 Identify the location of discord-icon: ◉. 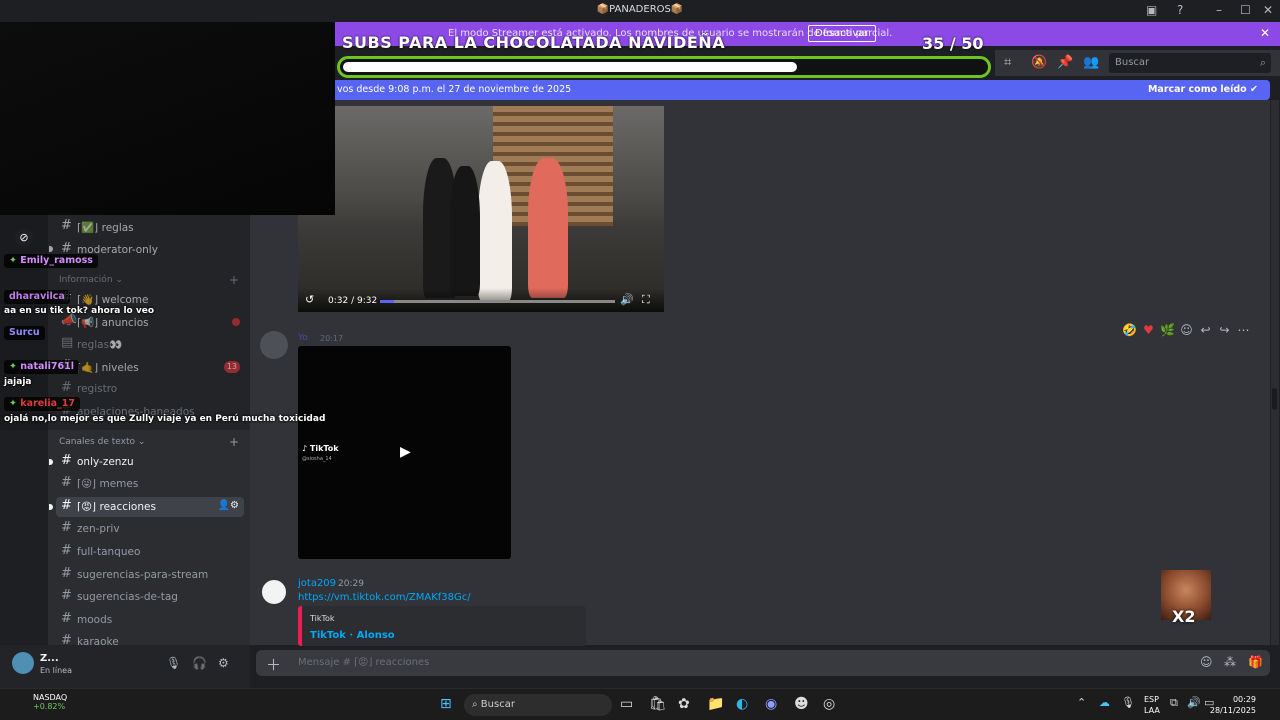
(771, 704).